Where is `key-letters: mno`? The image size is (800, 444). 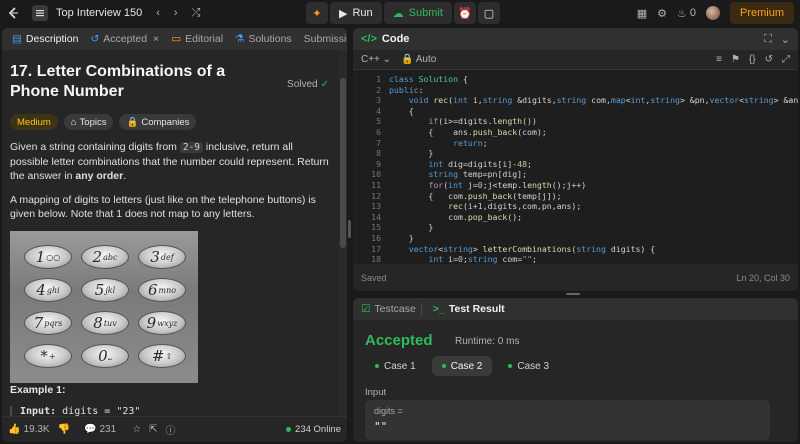 key-letters: mno is located at coordinates (167, 290).